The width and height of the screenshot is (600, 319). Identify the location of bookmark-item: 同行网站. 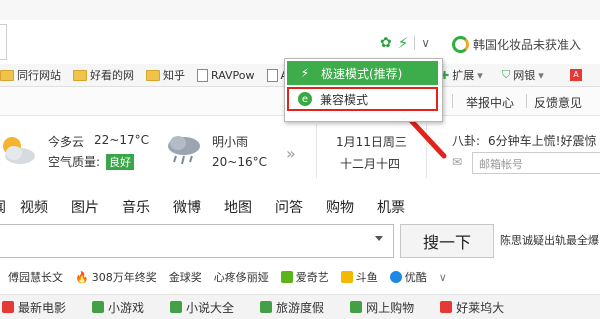
(30, 75).